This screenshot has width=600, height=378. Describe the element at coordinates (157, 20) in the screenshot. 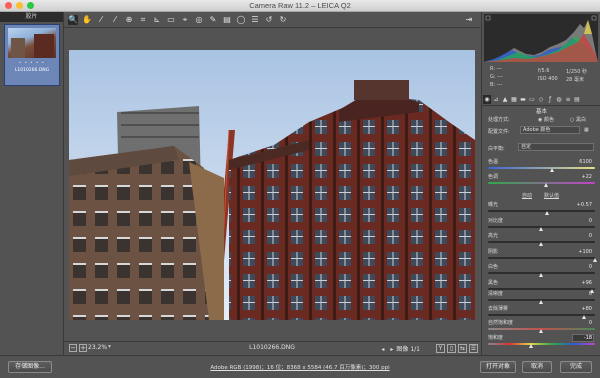

I see `straighten-icon: ⊾` at that location.